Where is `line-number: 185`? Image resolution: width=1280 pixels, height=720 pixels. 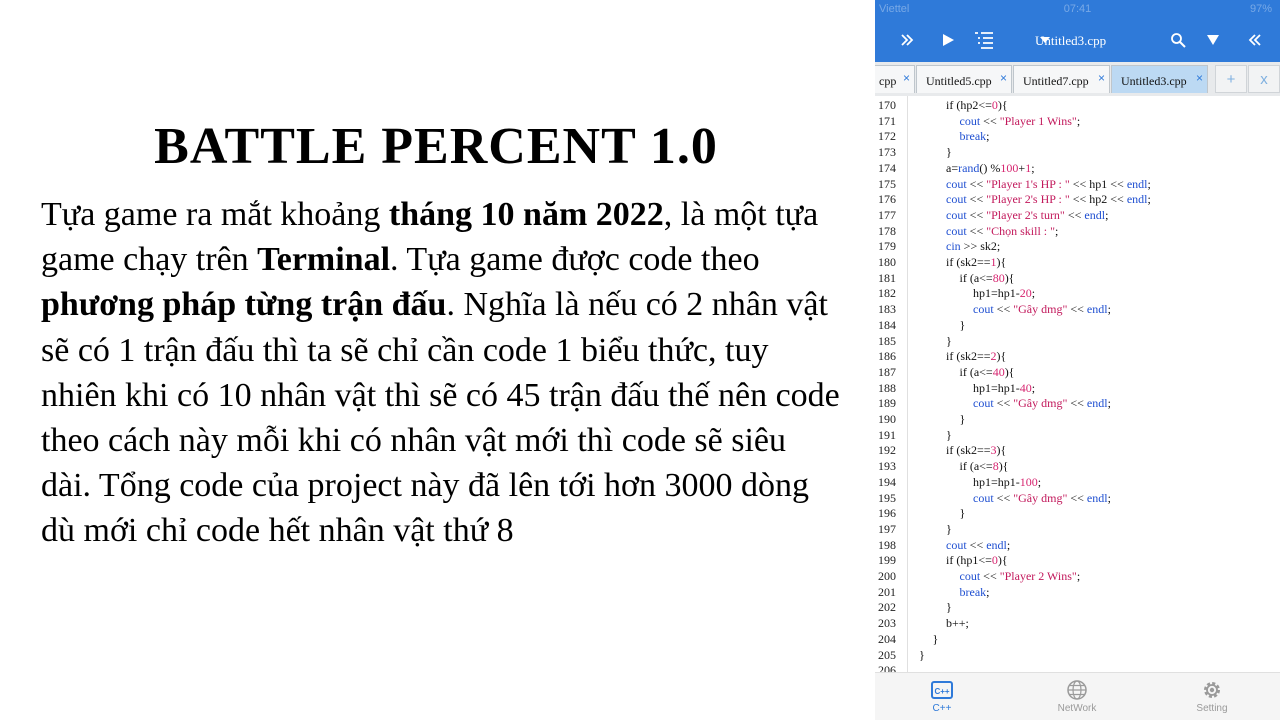
line-number: 185 is located at coordinates (887, 340).